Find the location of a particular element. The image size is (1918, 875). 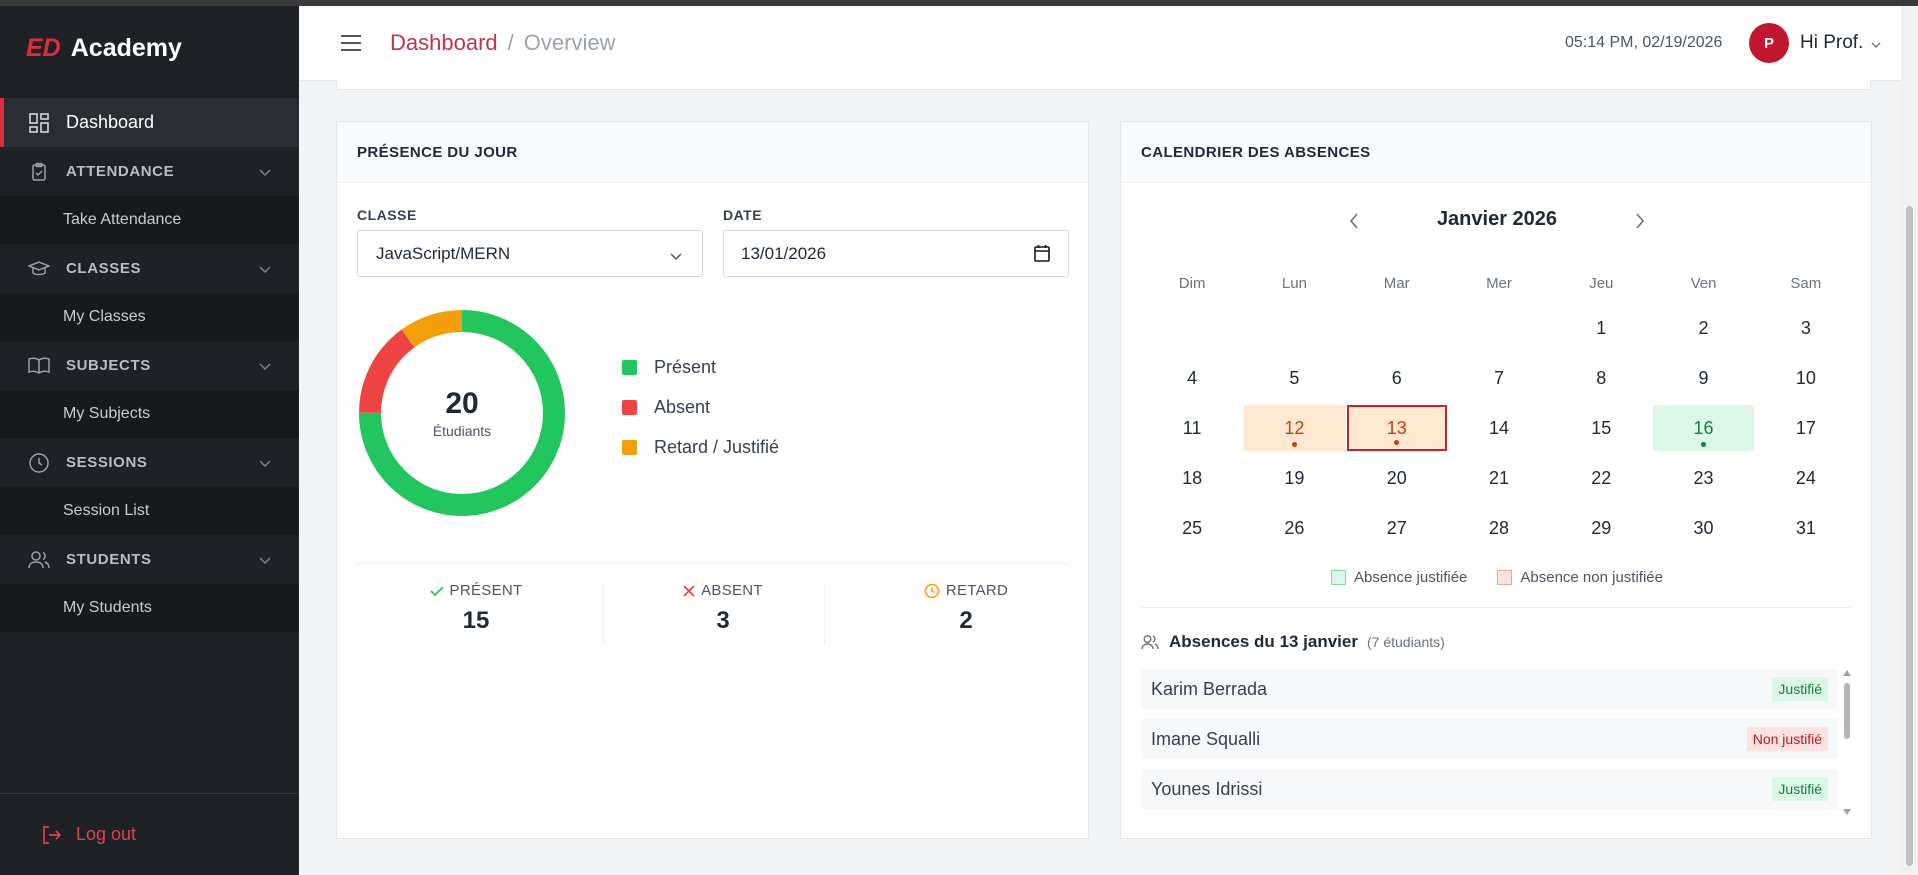

calendar-day-11: 11 is located at coordinates (1192, 428).